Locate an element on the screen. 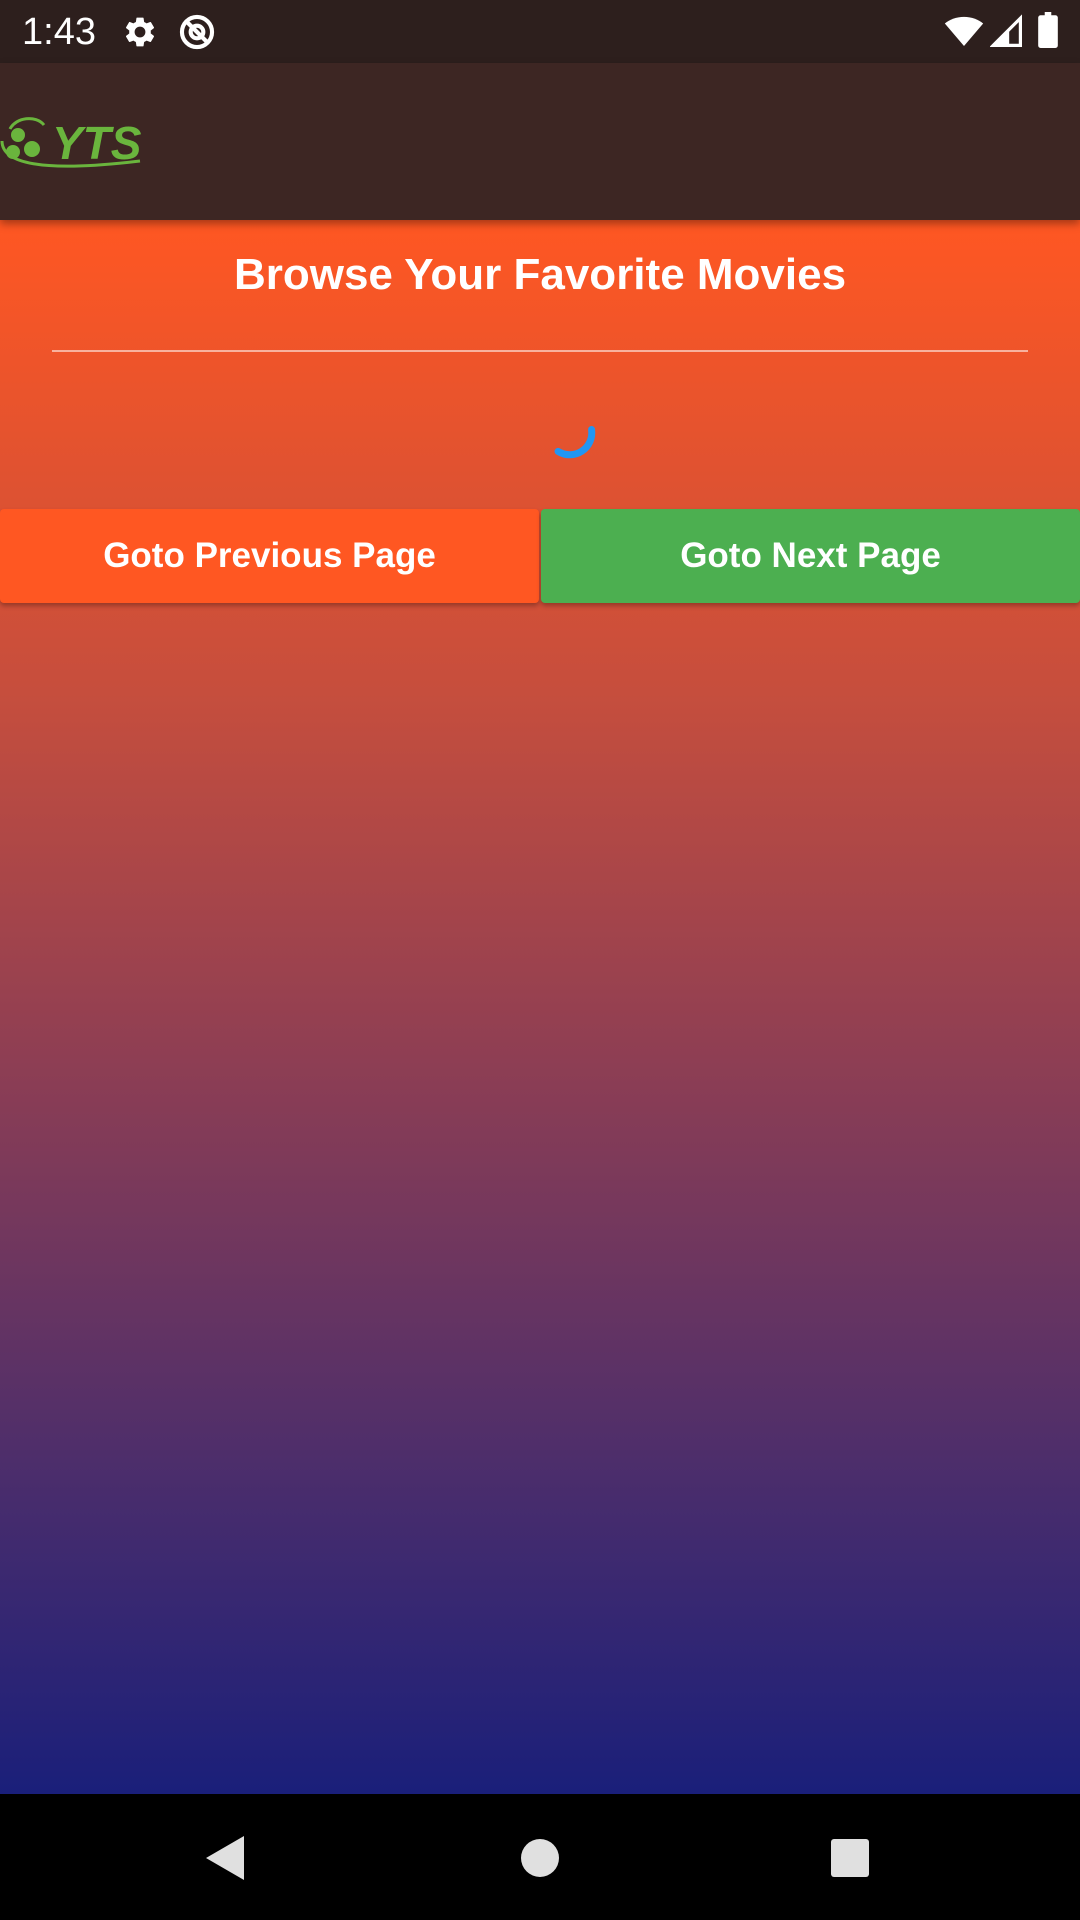 The image size is (1080, 1920). settings-icon is located at coordinates (140, 32).